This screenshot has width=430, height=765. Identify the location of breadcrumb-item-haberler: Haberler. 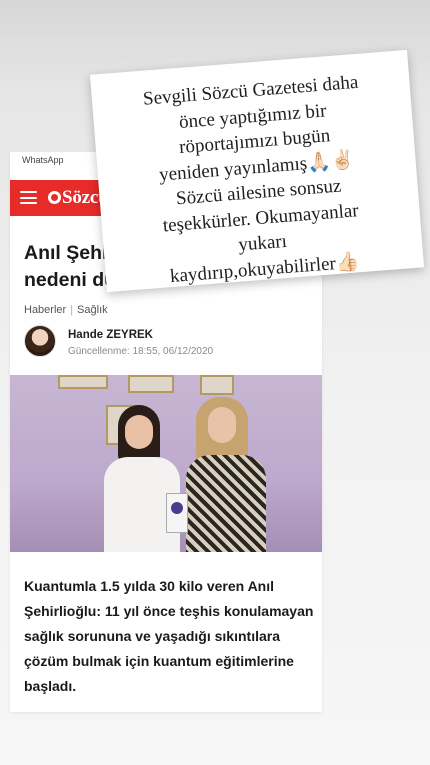
(45, 310).